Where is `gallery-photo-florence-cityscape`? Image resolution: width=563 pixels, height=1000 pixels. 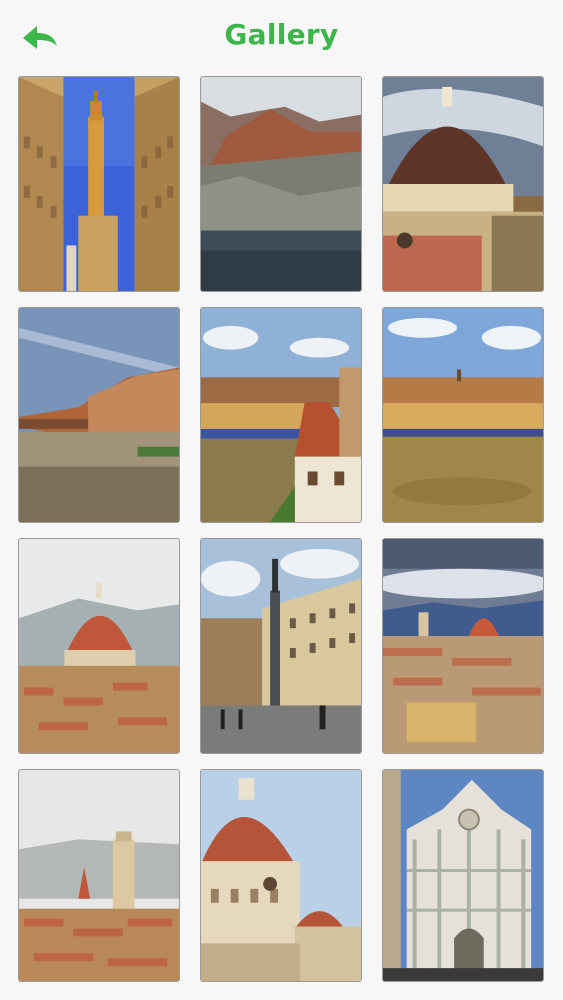
gallery-photo-florence-cityscape is located at coordinates (463, 646).